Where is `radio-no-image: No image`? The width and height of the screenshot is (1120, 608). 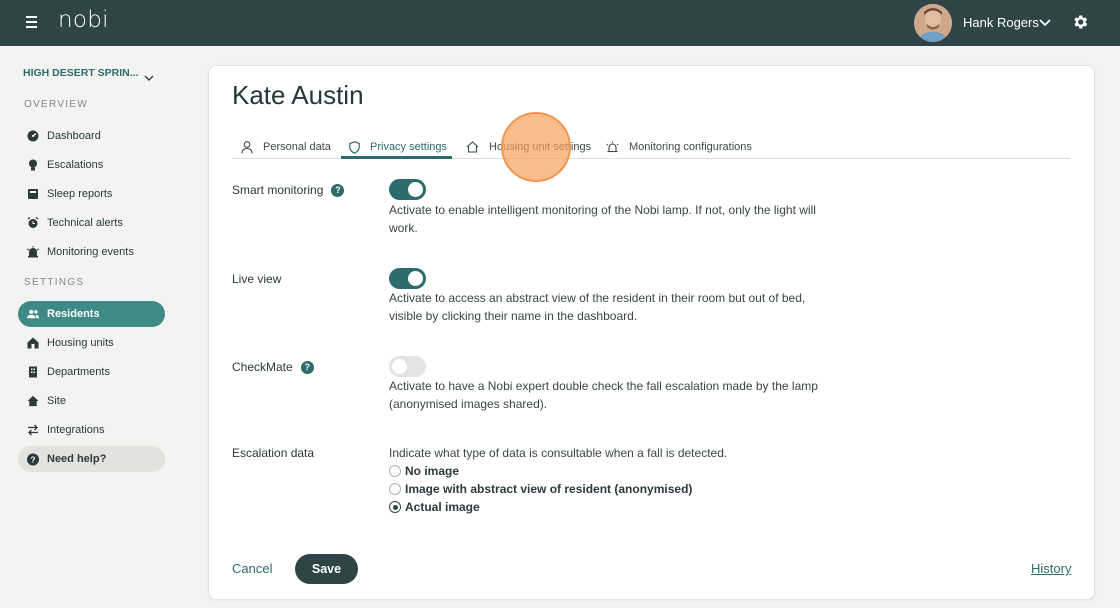
radio-no-image: No image is located at coordinates (424, 471).